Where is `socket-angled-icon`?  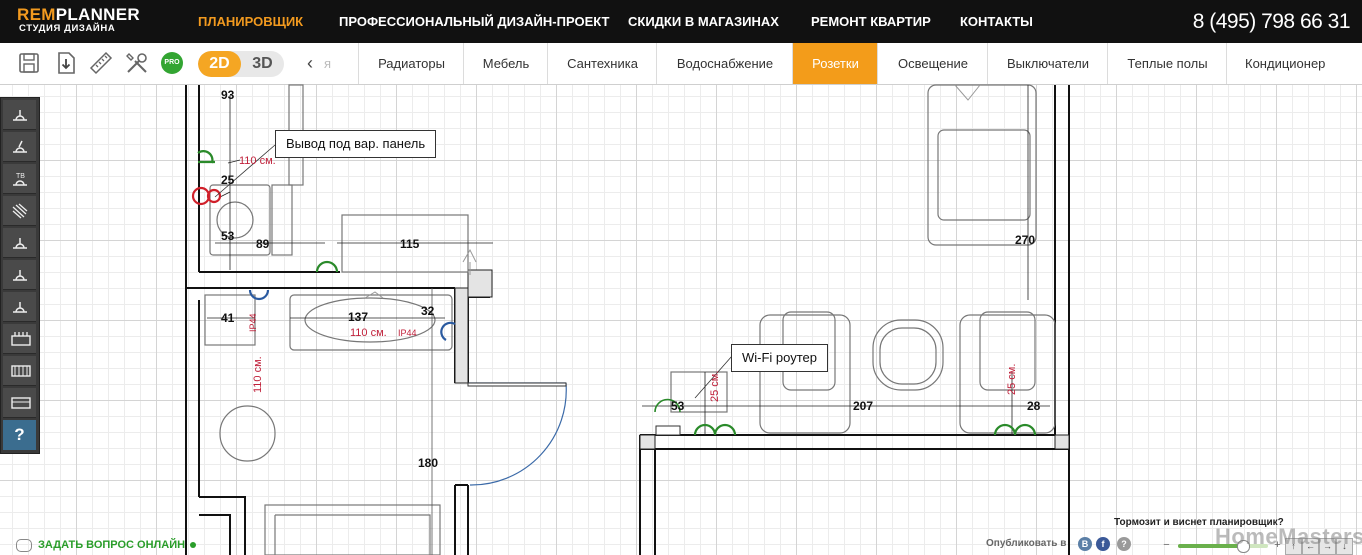
socket-angled-icon is located at coordinates (20, 146).